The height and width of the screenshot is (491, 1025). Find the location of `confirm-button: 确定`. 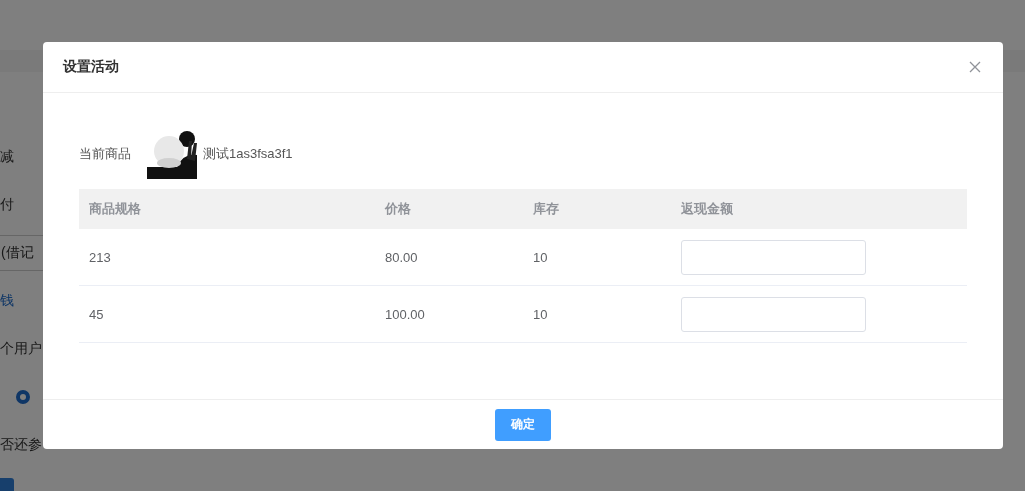

confirm-button: 确定 is located at coordinates (523, 424).